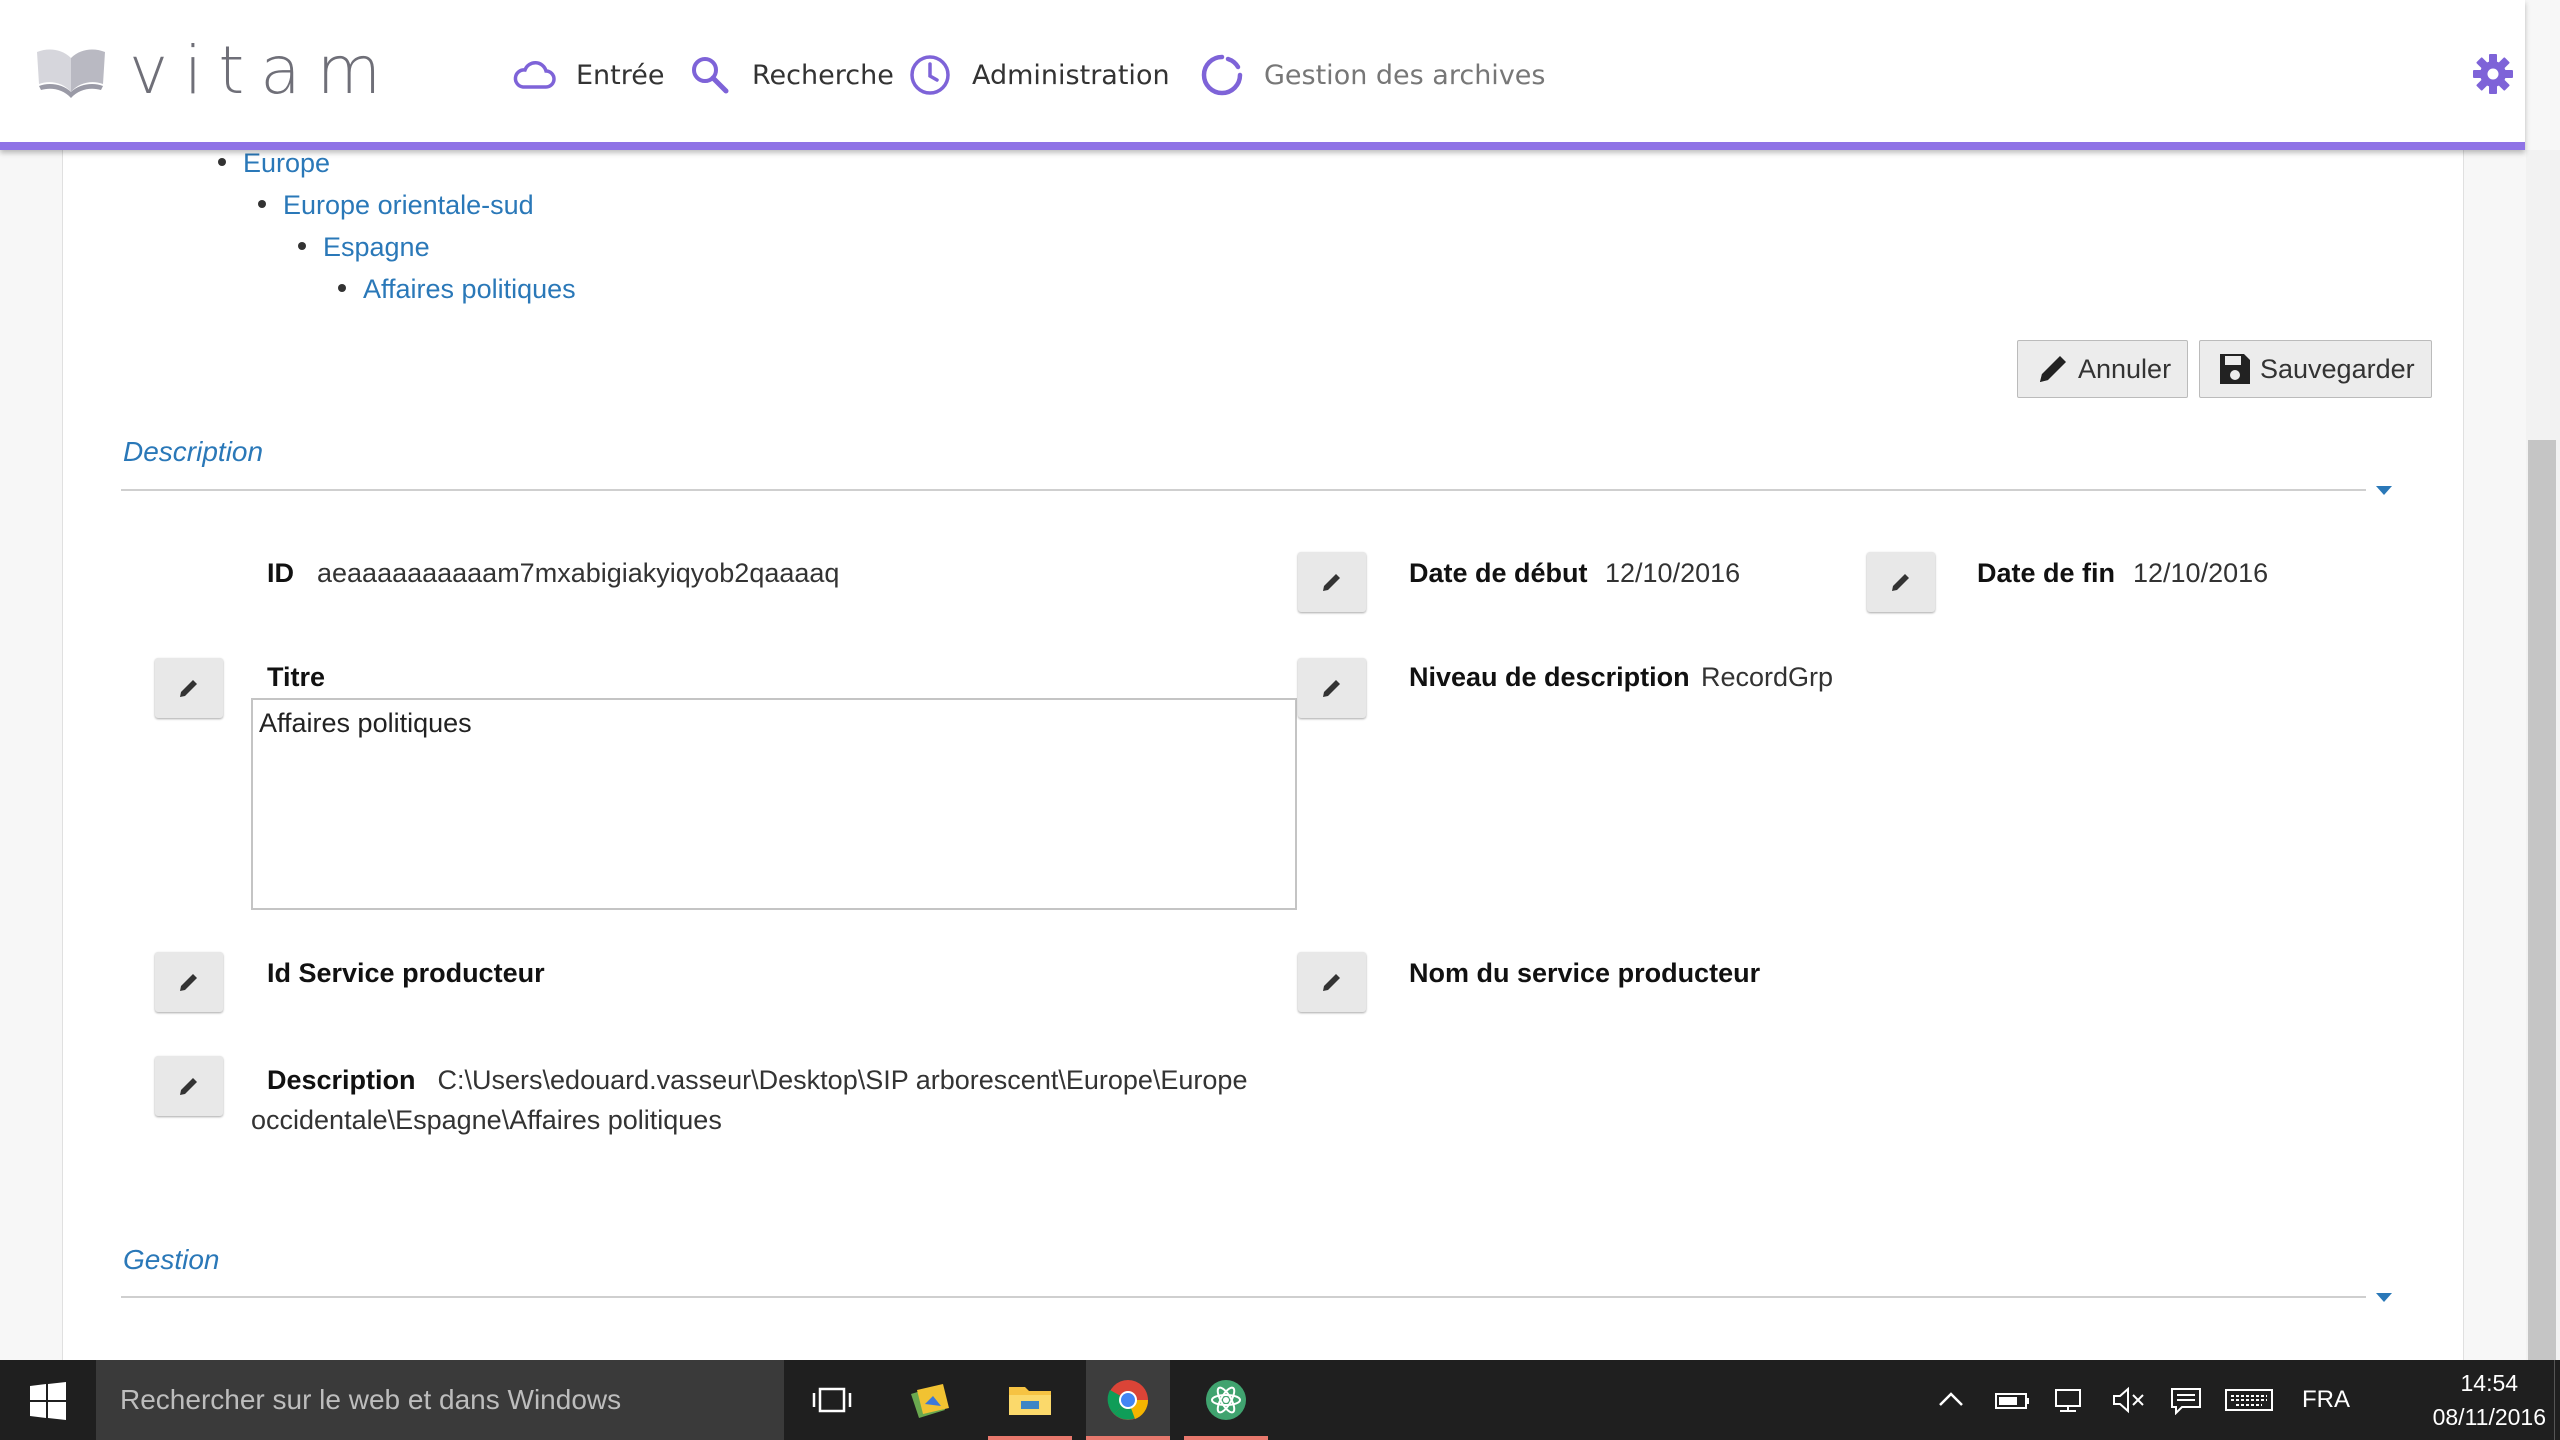  I want to click on task-view-icon, so click(832, 1400).